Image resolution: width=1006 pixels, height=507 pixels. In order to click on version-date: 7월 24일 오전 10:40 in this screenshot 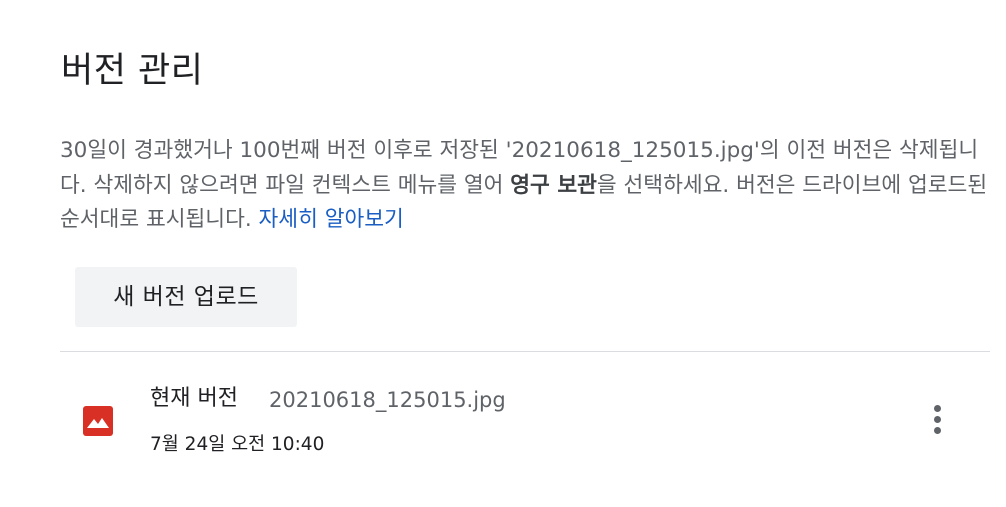, I will do `click(237, 444)`.